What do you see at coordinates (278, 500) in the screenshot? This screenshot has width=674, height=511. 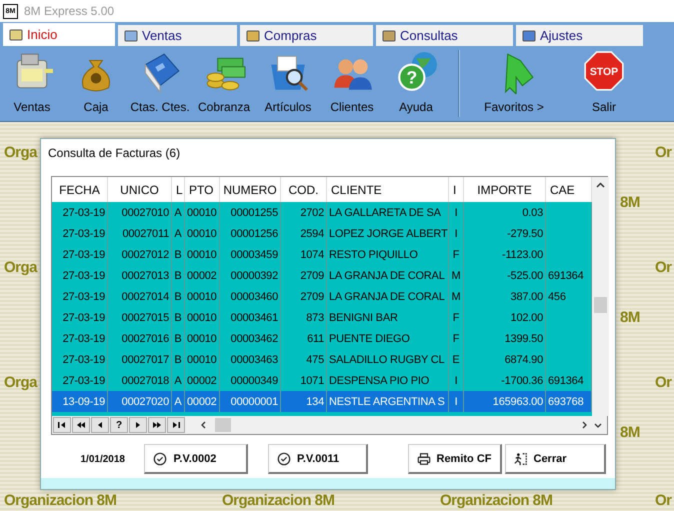 I see `wallpaper-text: Organizacion 8M` at bounding box center [278, 500].